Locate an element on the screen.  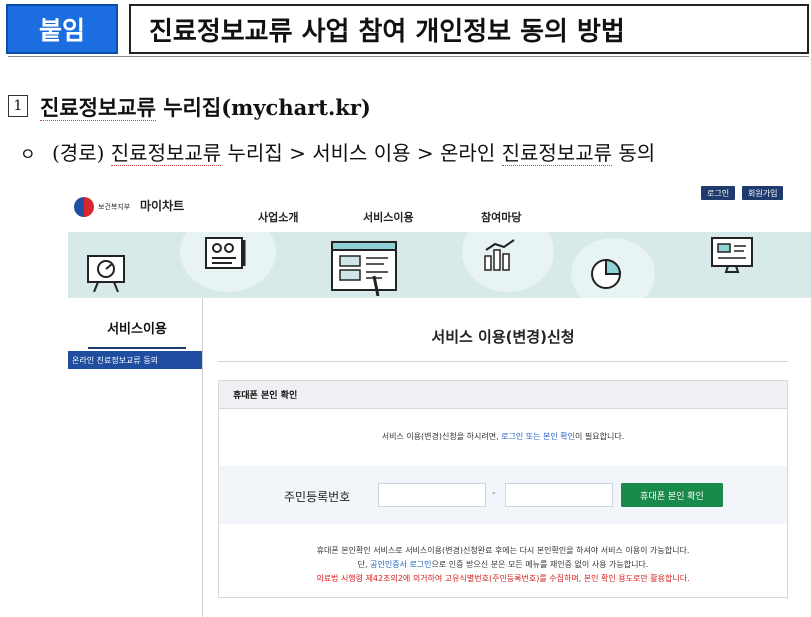
pie-chart-icon is located at coordinates (606, 273).